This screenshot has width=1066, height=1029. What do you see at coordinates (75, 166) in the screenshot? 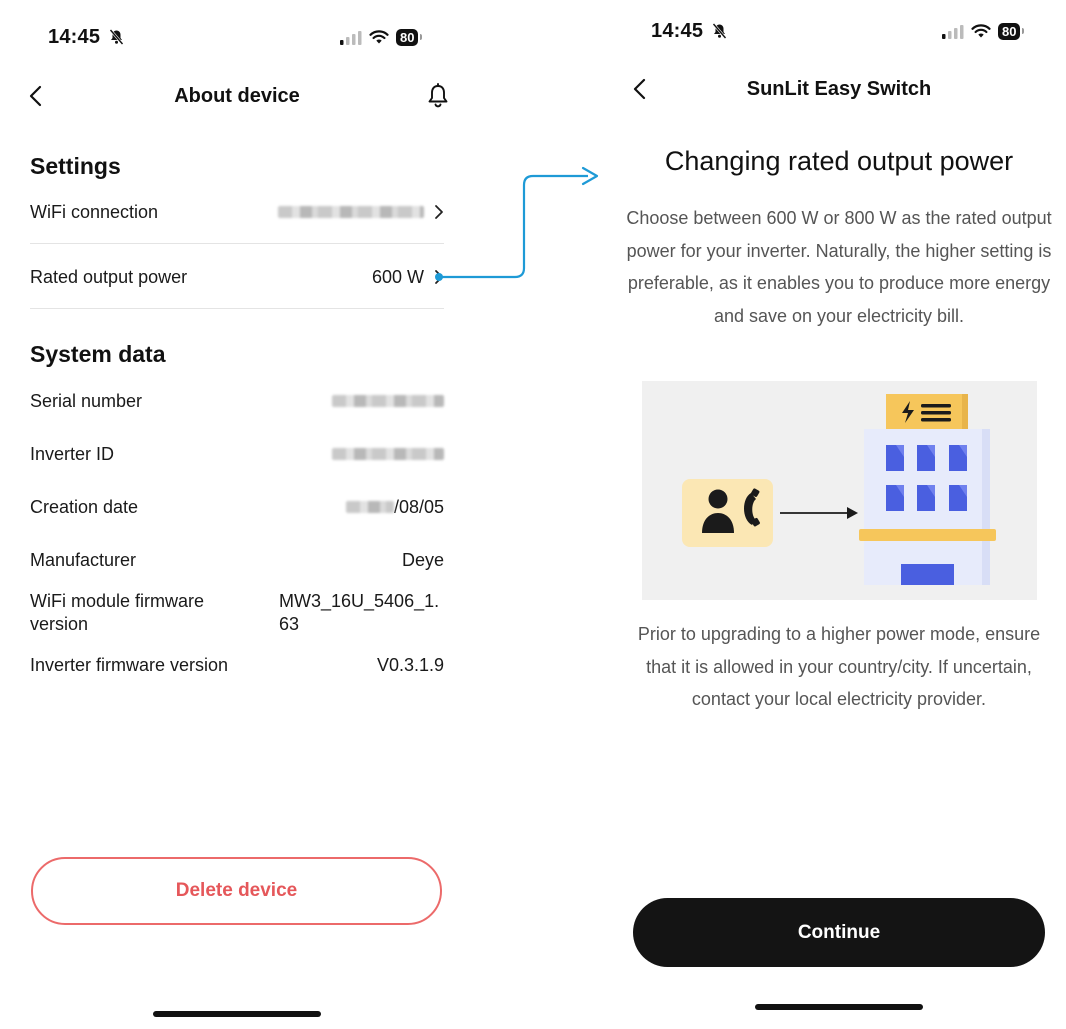
I see `settings-section-title: Settings` at bounding box center [75, 166].